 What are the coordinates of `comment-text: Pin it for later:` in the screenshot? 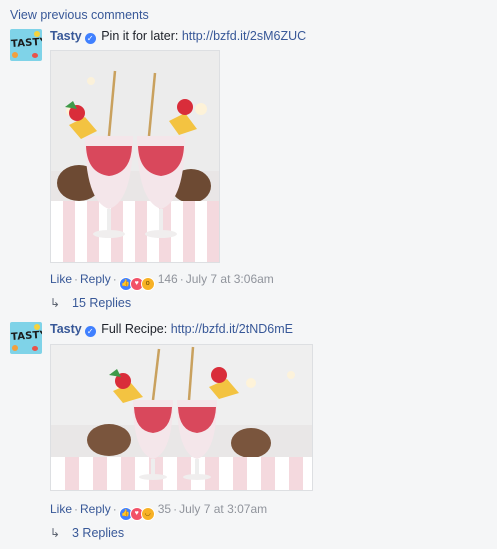 It's located at (141, 36).